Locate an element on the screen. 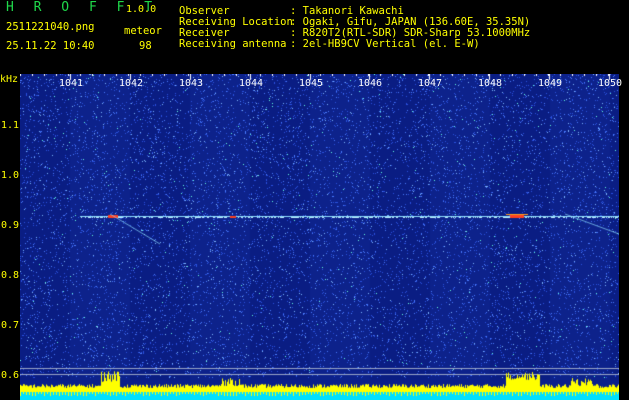 The image size is (629, 400). y-tick-label: 0.7 is located at coordinates (10, 325).